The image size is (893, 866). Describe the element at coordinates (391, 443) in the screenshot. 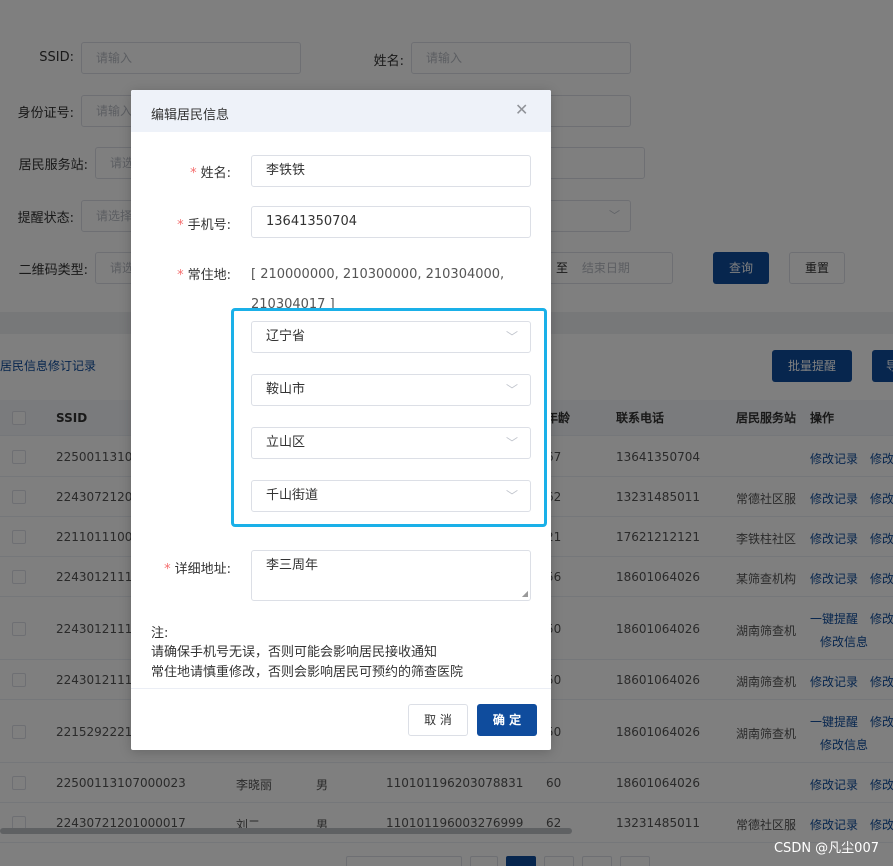

I see `district-select: 立山区 ﹀` at that location.